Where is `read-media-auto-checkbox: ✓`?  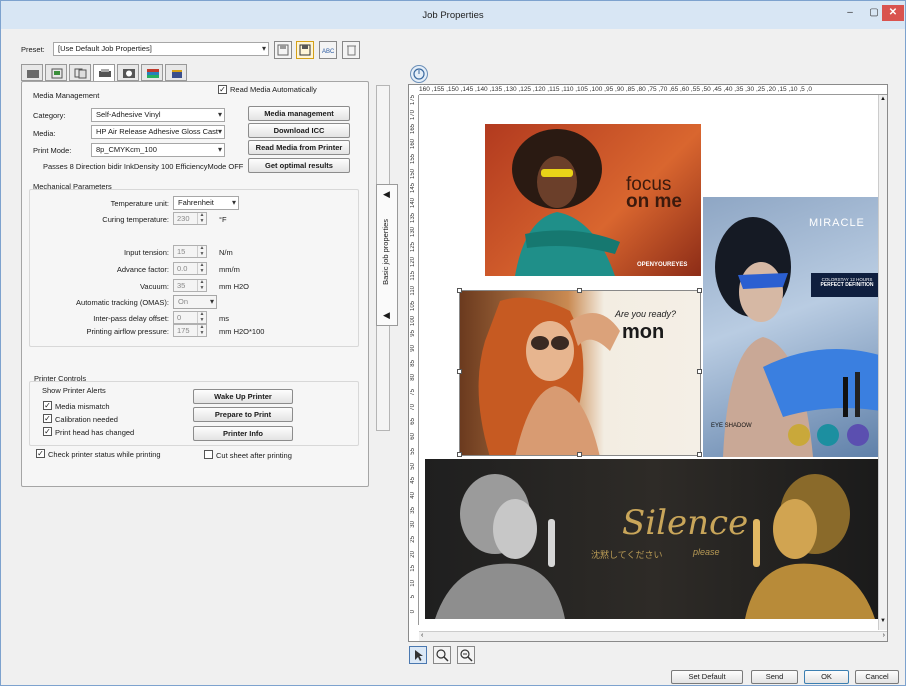
read-media-auto-checkbox: ✓ is located at coordinates (222, 89).